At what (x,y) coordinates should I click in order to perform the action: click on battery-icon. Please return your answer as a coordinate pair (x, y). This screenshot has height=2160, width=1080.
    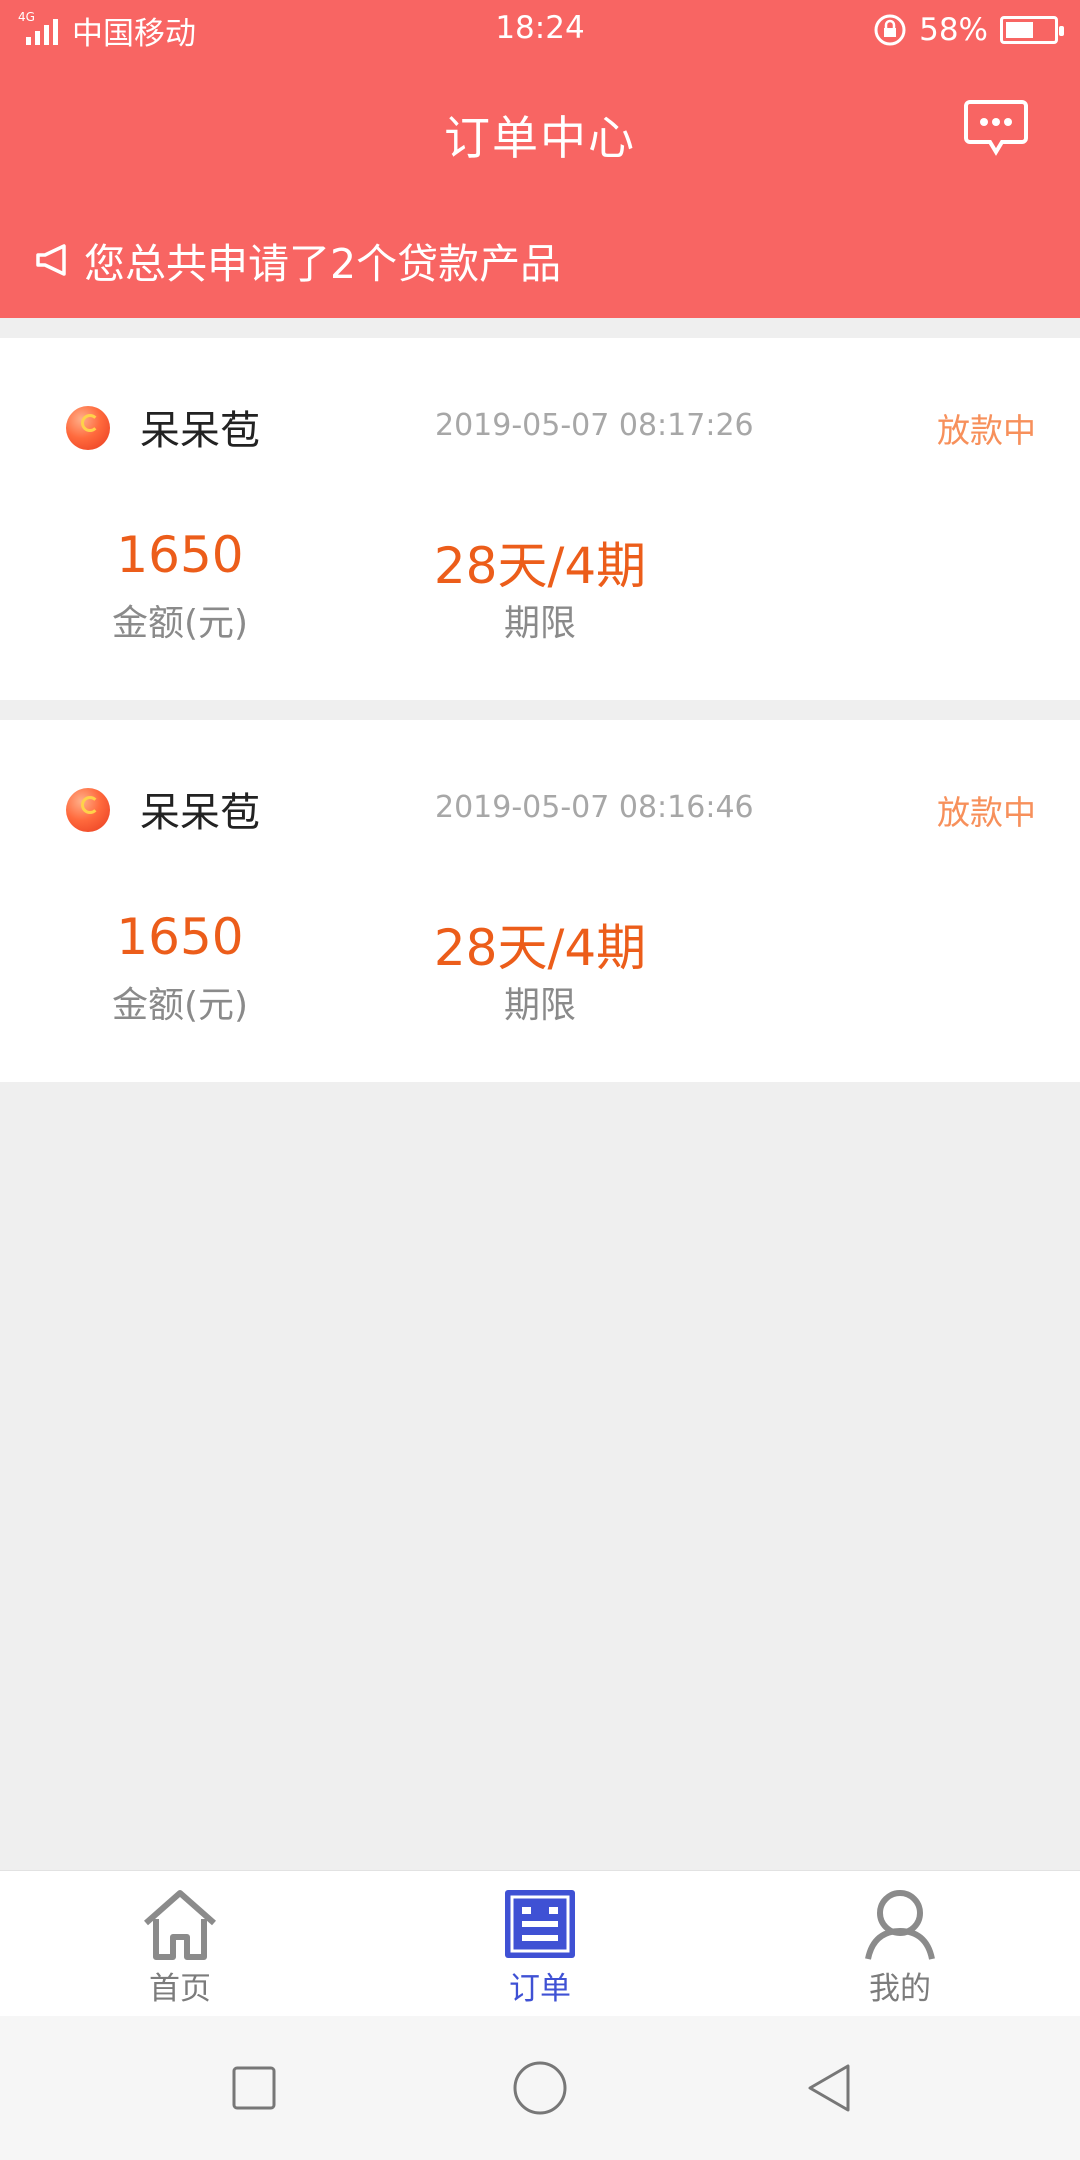
    Looking at the image, I should click on (1032, 30).